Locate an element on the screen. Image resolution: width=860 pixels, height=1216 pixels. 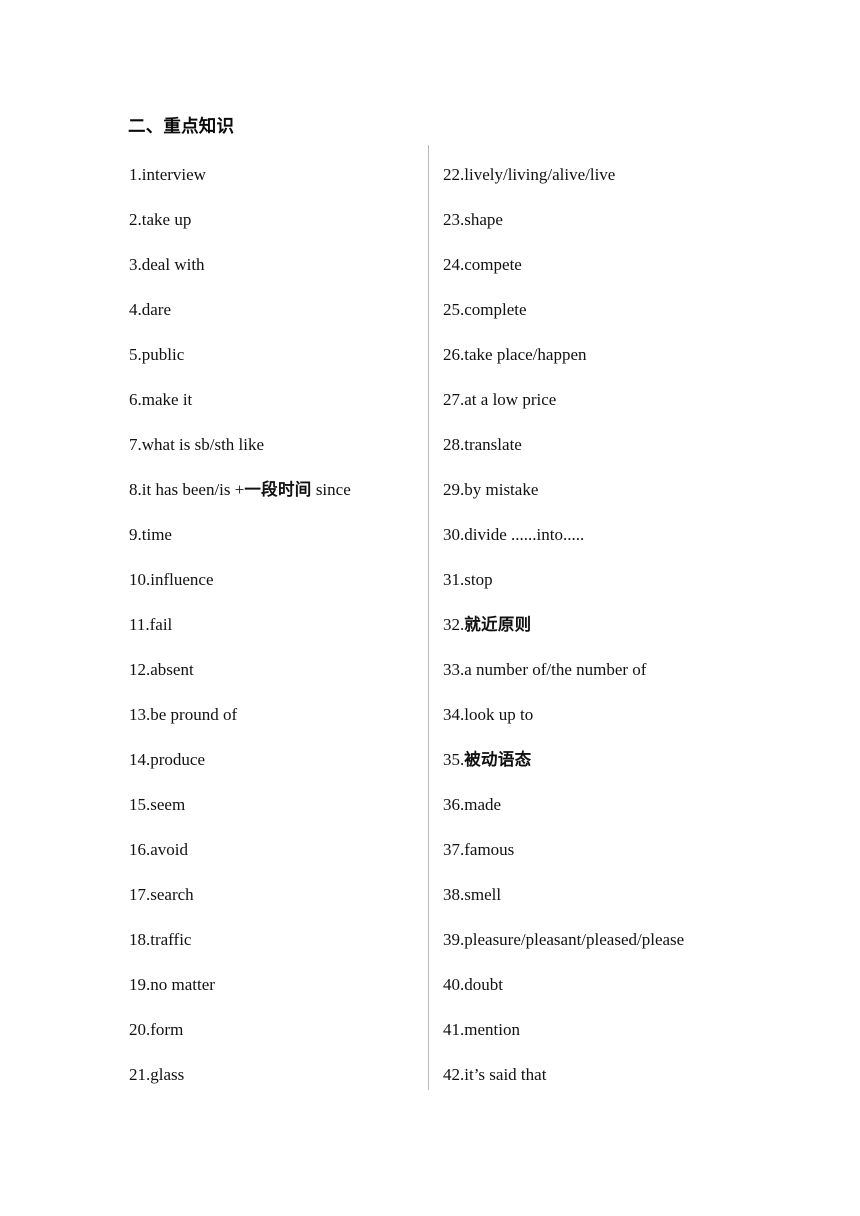
list-item-text: what is sb/sth like is located at coordinates (203, 444).